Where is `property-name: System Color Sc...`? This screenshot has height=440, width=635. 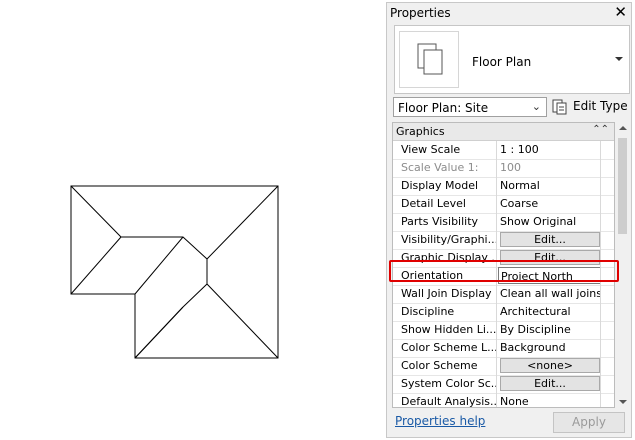
property-name: System Color Sc... is located at coordinates (449, 383).